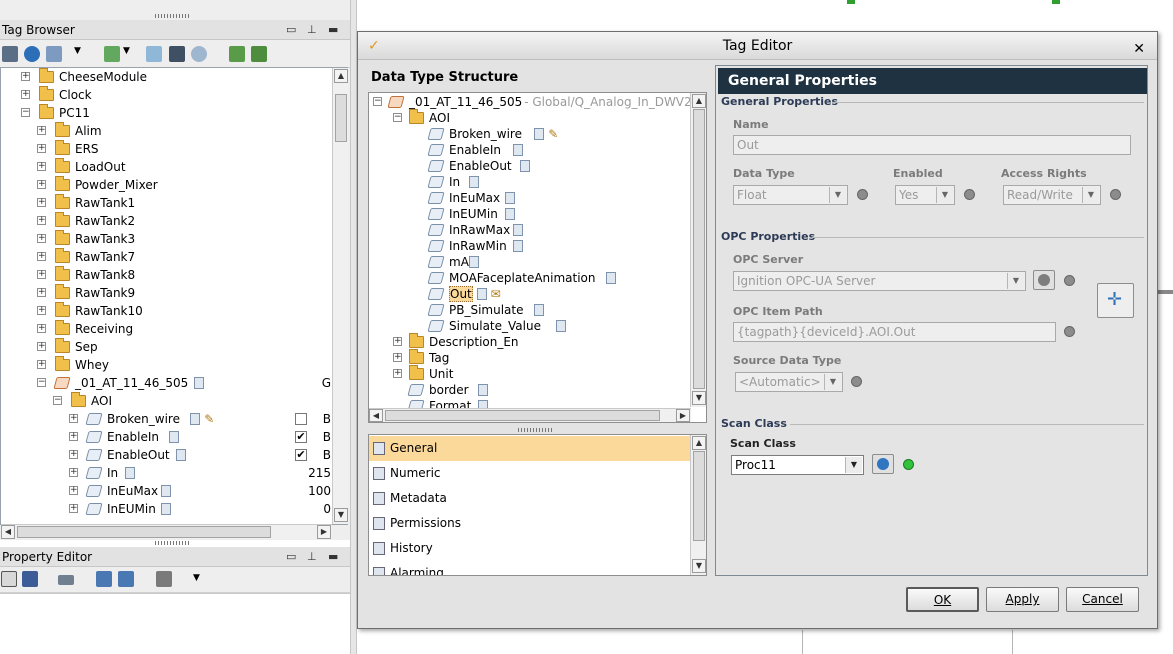 The height and width of the screenshot is (654, 1173). What do you see at coordinates (54, 54) in the screenshot?
I see `table-view-icon` at bounding box center [54, 54].